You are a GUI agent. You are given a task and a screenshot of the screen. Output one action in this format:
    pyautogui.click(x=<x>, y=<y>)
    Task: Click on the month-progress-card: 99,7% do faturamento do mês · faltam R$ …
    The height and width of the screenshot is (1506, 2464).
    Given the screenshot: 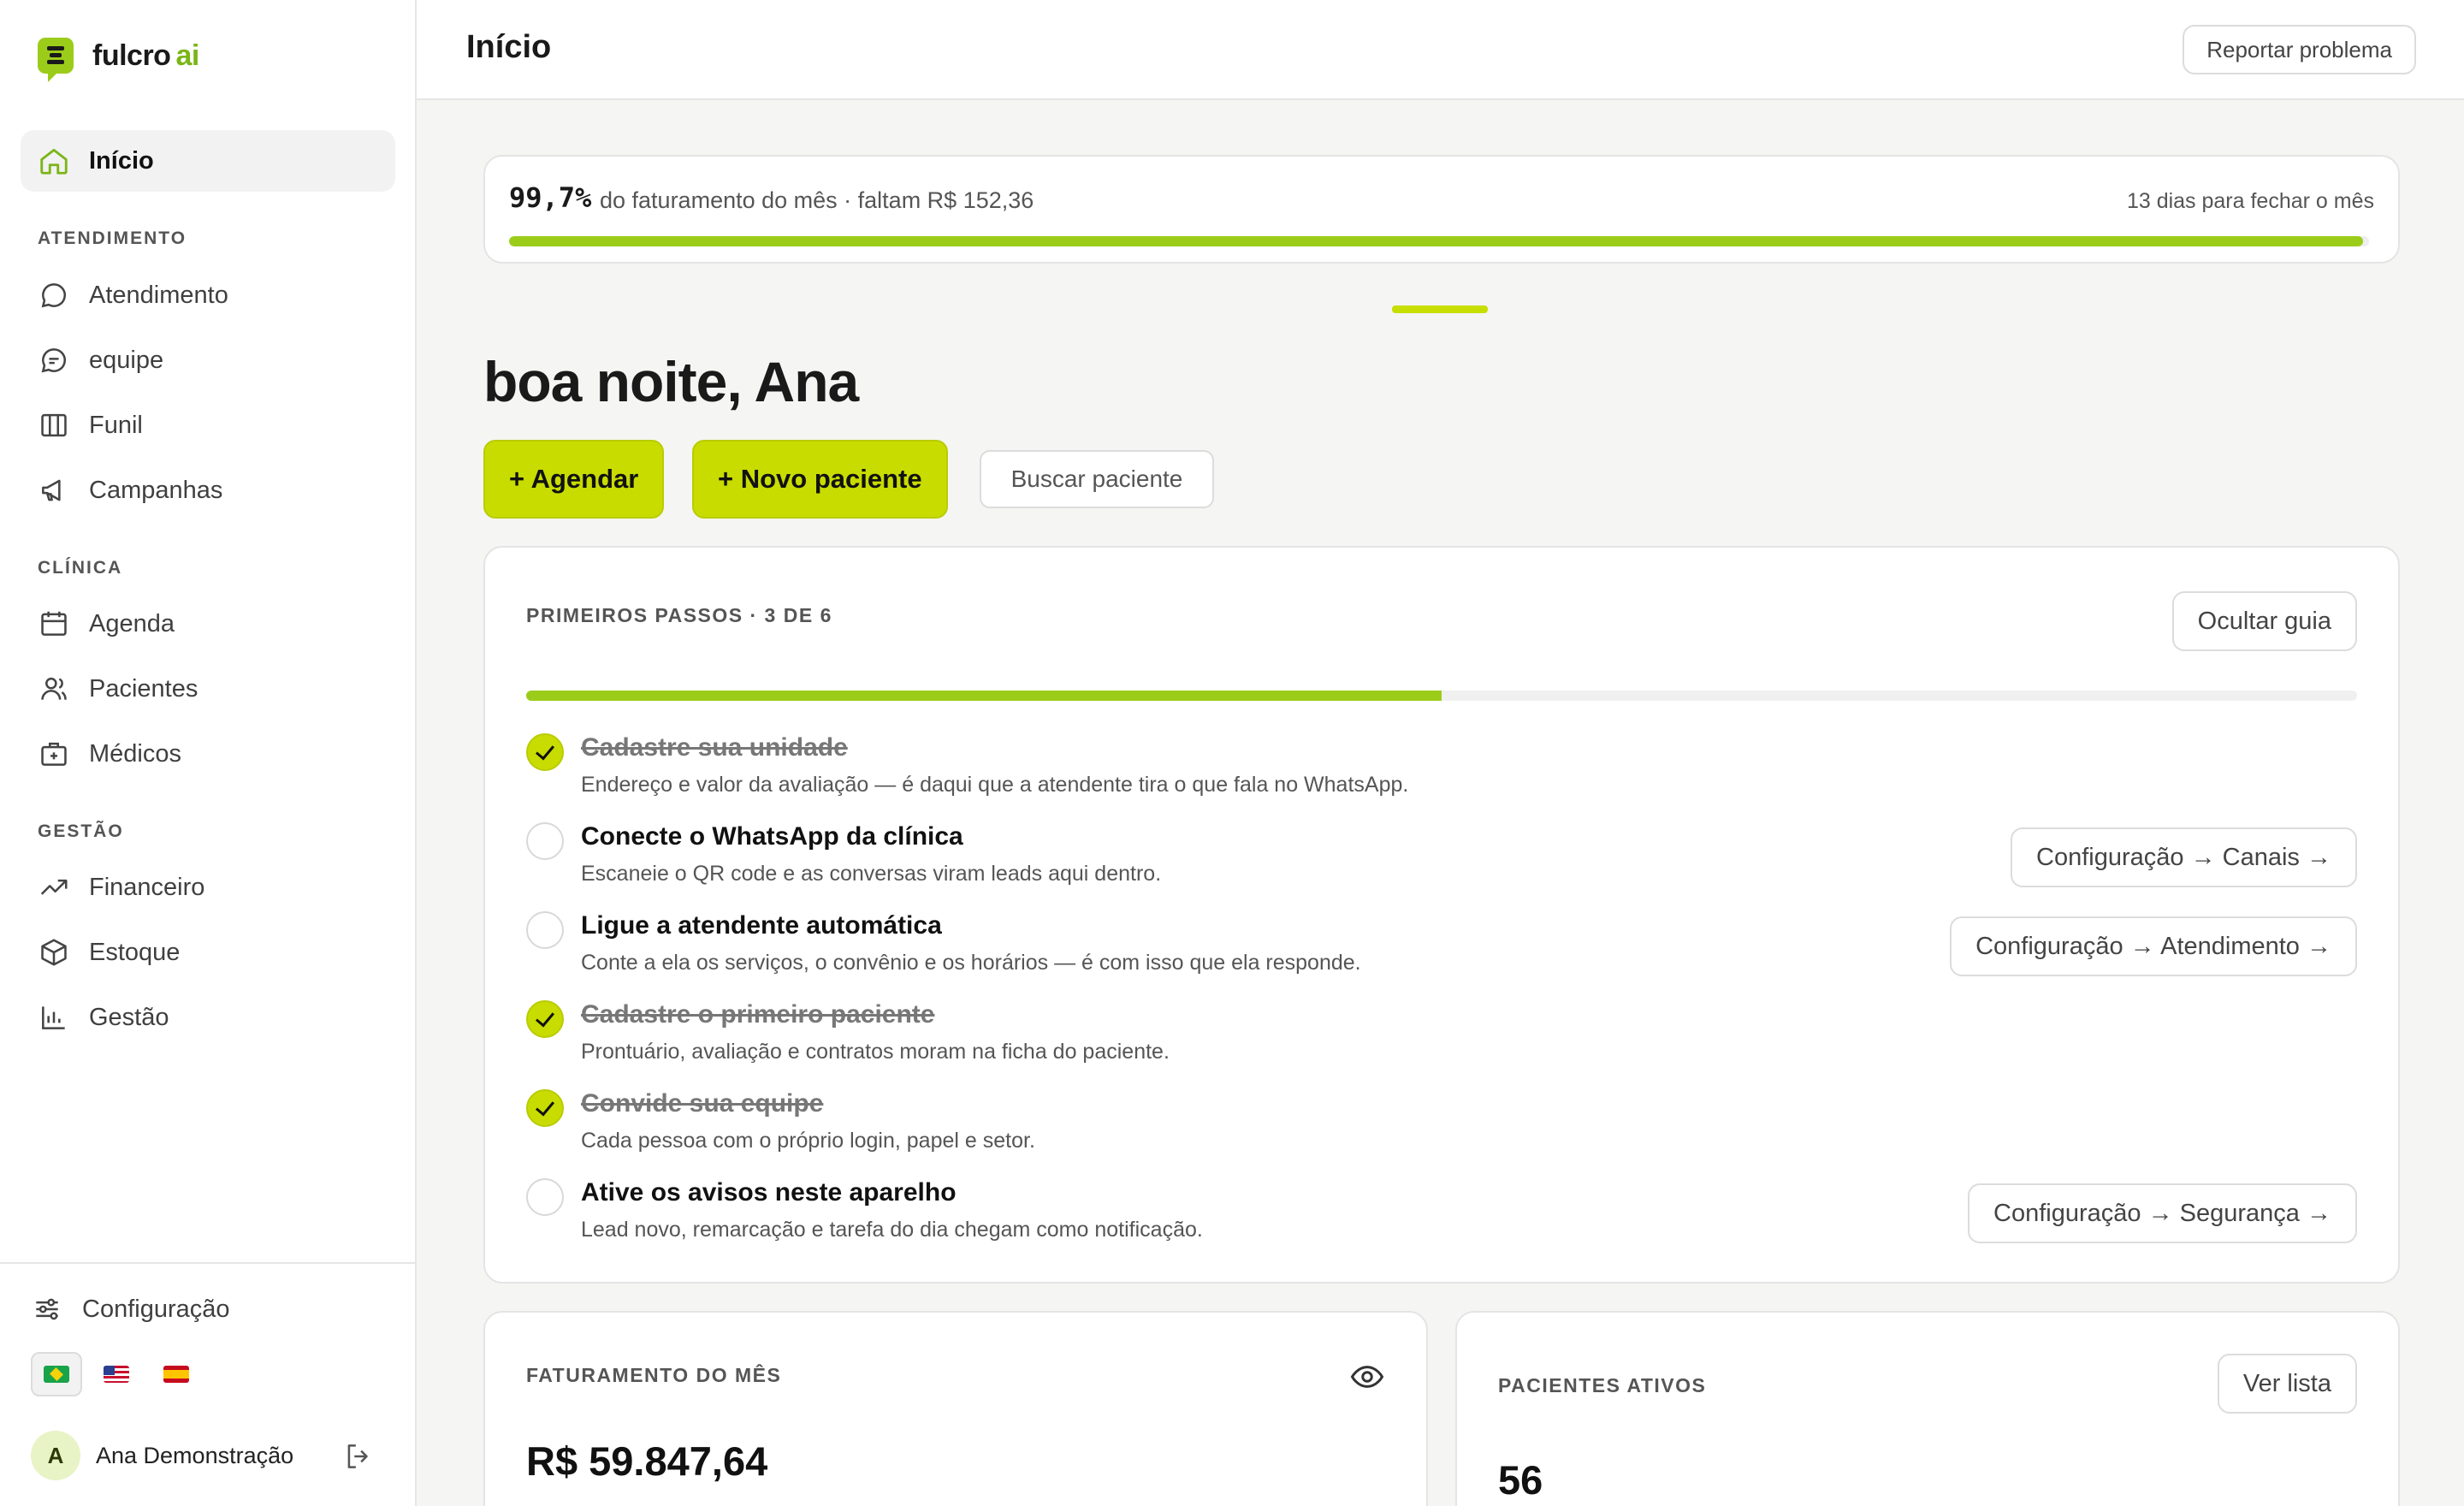 What is the action you would take?
    pyautogui.click(x=1441, y=210)
    